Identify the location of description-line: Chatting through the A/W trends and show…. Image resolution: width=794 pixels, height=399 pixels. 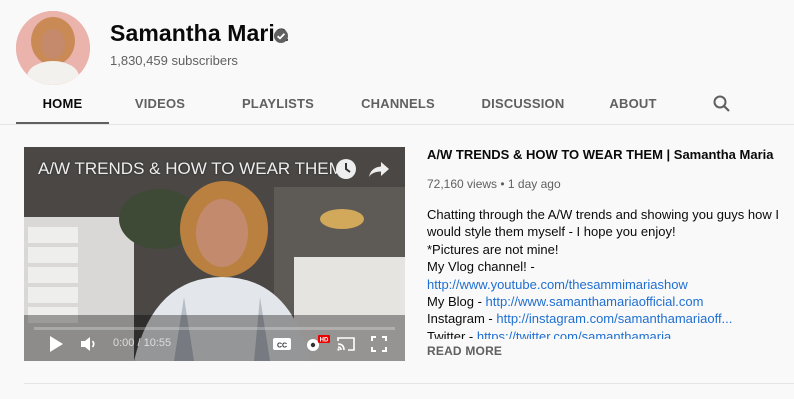
(603, 214).